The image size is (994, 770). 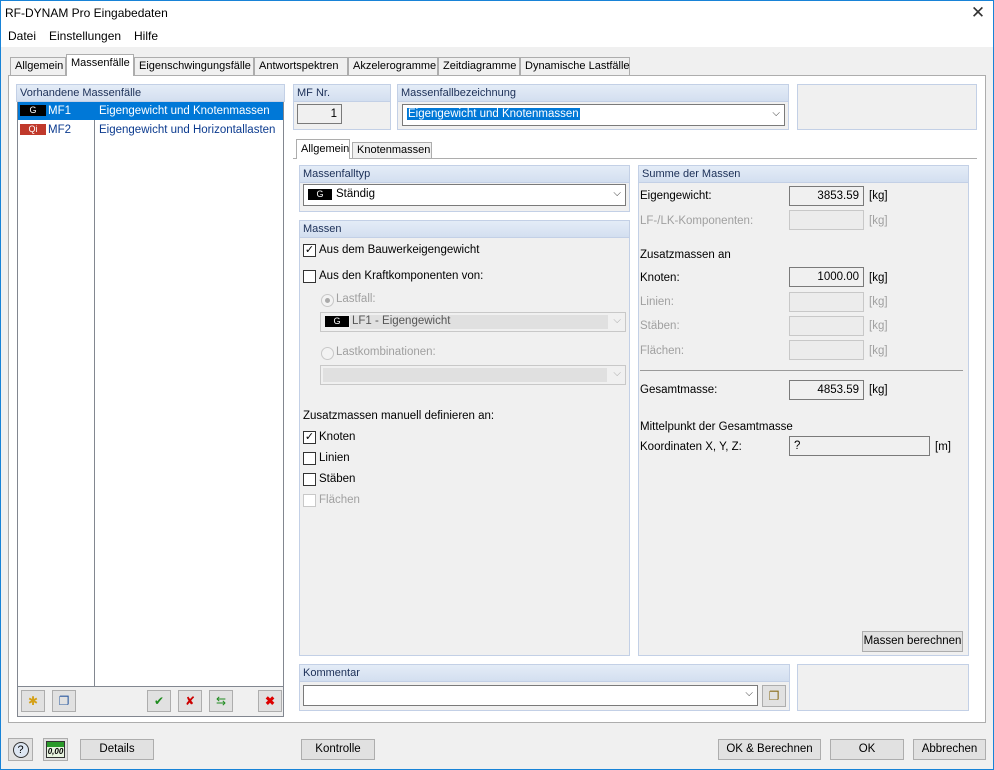 What do you see at coordinates (150, 130) in the screenshot?
I see `mass-case-row-mf2: Qi MF2 Eigengewicht und Horizontallasten` at bounding box center [150, 130].